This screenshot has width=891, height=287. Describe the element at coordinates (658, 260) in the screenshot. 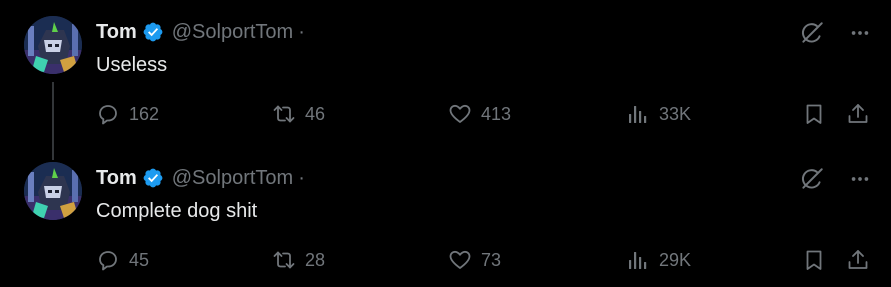

I see `views-button: 29K` at that location.